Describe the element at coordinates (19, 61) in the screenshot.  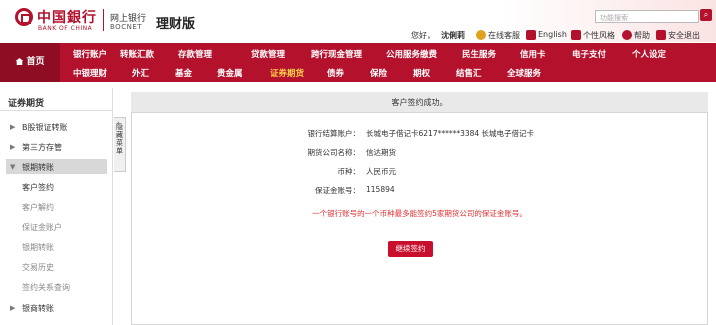
I see `home-icon` at that location.